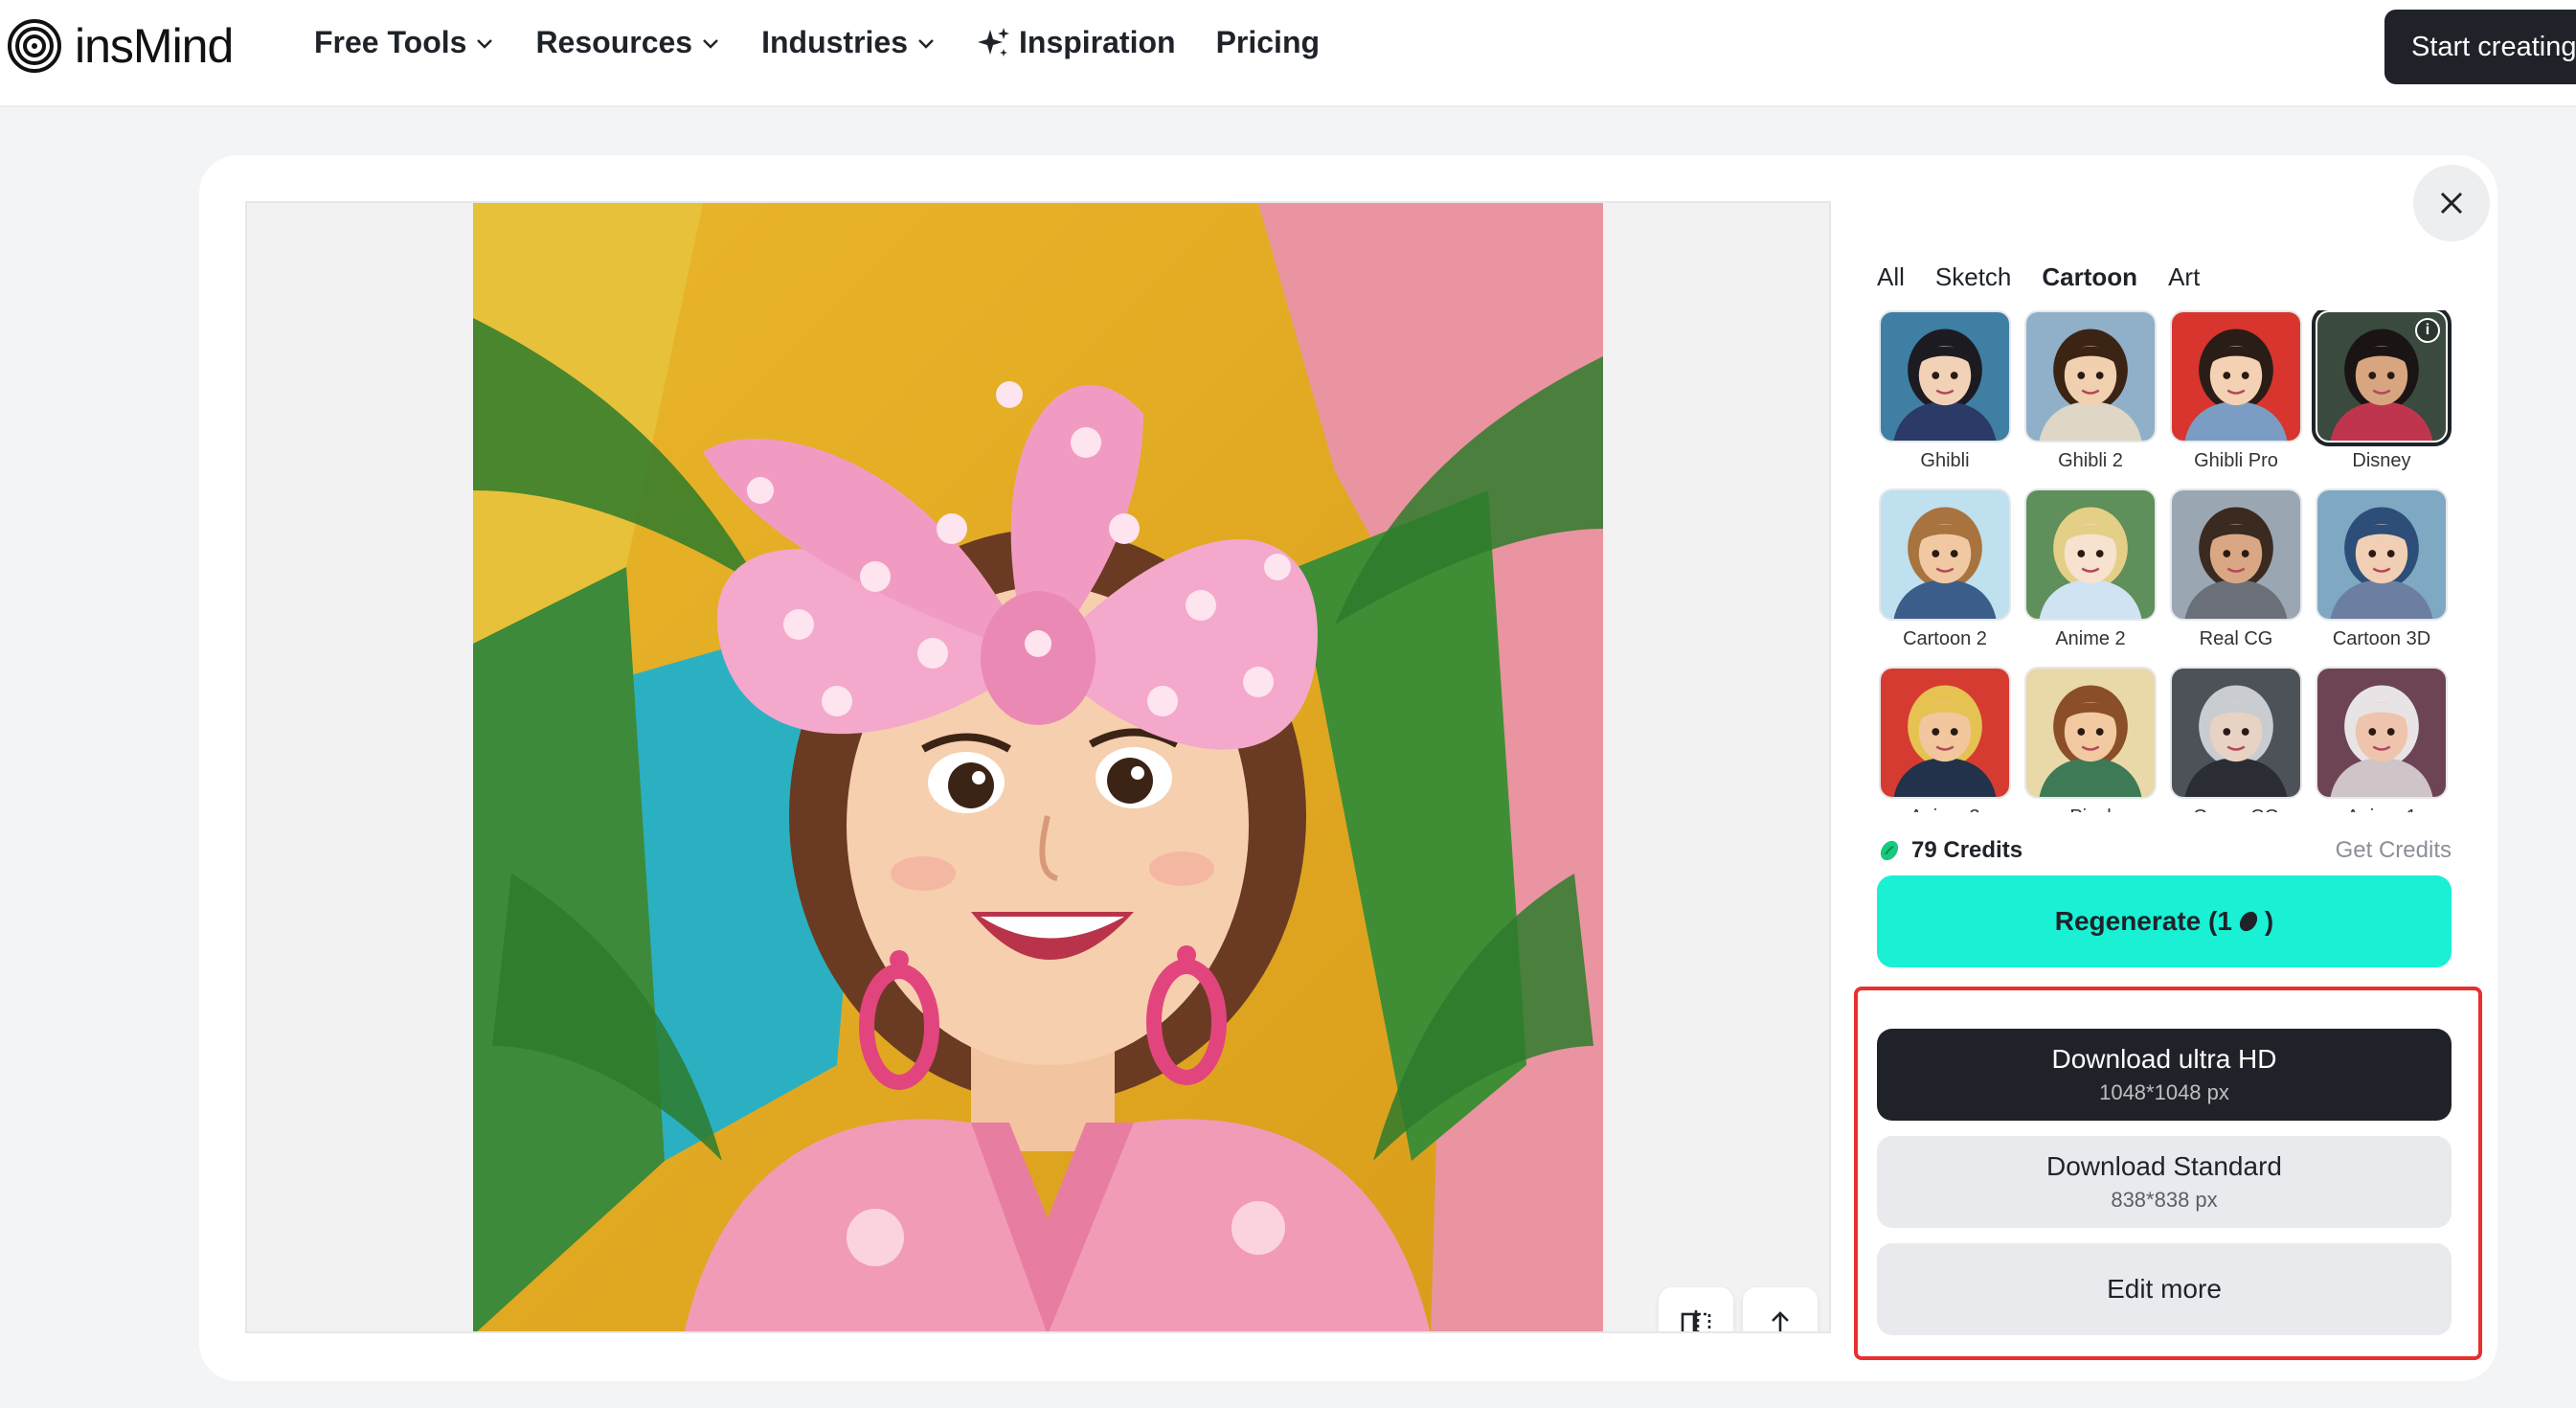 The image size is (2576, 1408). What do you see at coordinates (2382, 378) in the screenshot?
I see `style-thumbnail: i` at bounding box center [2382, 378].